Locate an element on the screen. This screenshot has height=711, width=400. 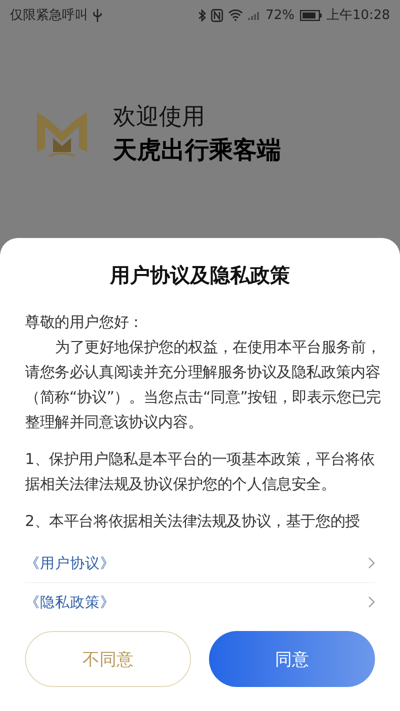
agreement-paragraph: 1、保护用户隐私是本平台的一项基本政策，平台将依据相关法律法规及协议保护您的个人信息安全。 is located at coordinates (200, 472).